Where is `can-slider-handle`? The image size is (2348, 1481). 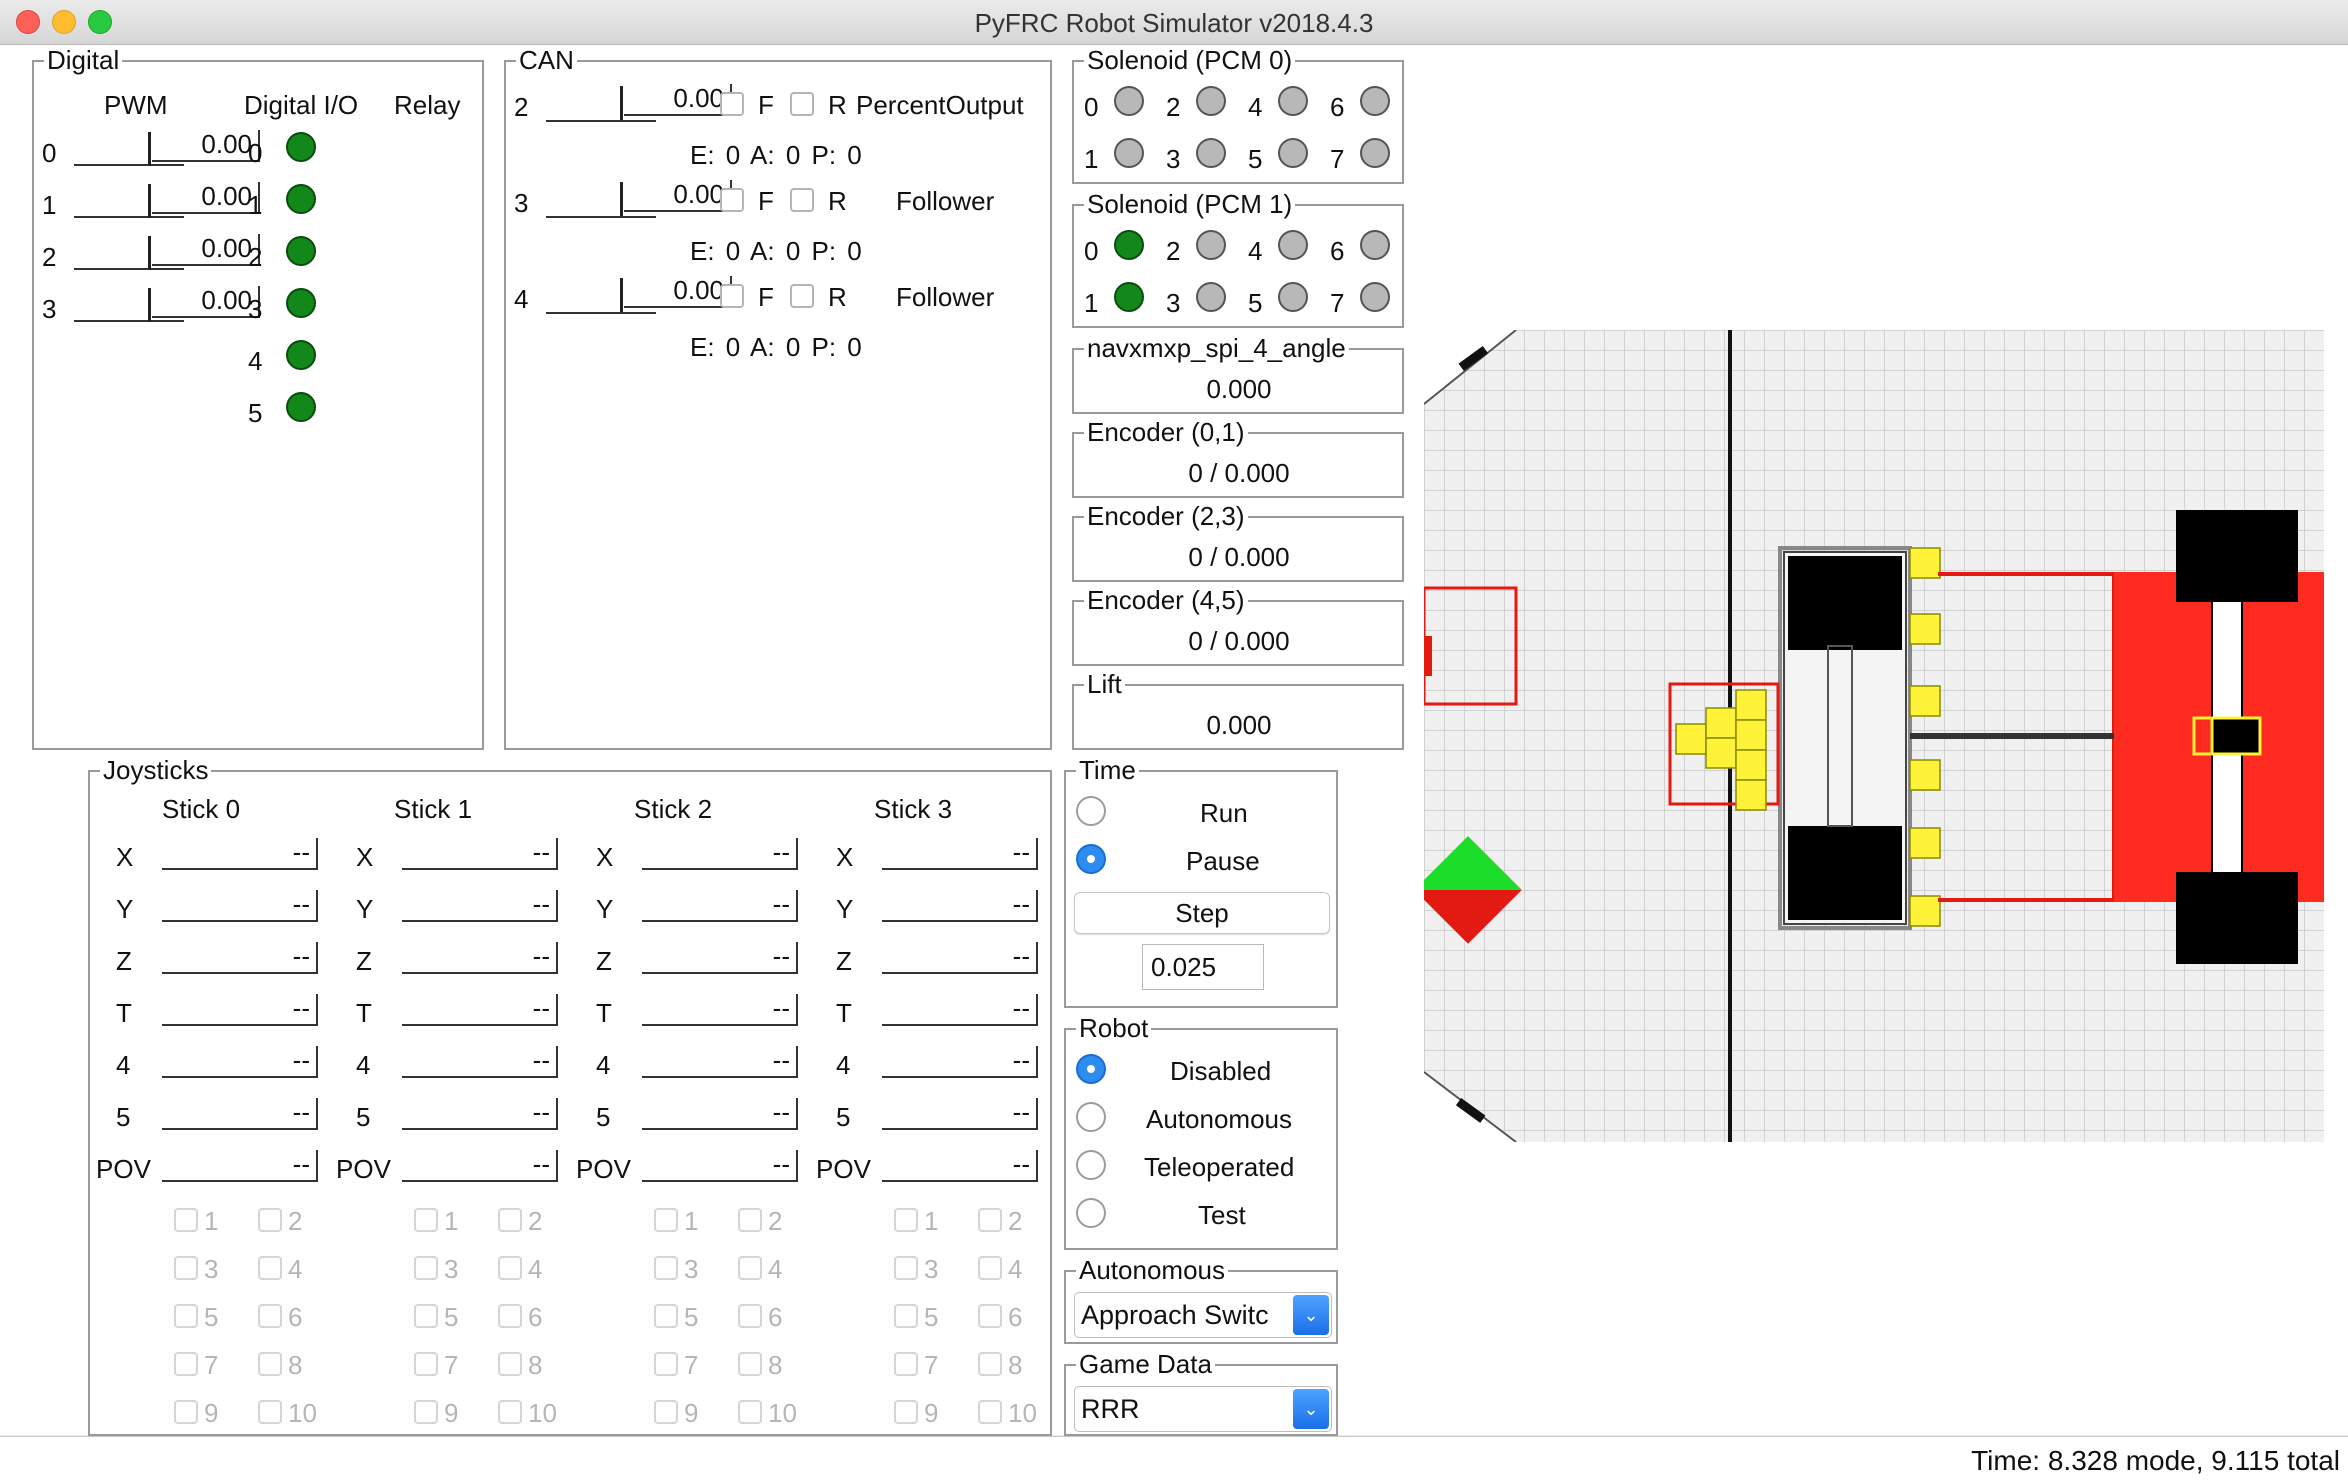
can-slider-handle is located at coordinates (621, 295).